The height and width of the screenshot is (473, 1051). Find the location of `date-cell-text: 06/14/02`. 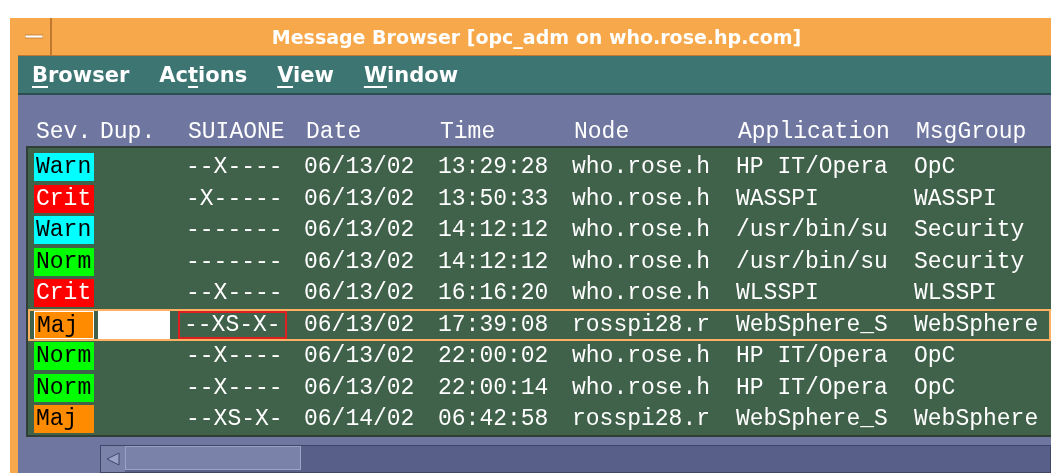

date-cell-text: 06/14/02 is located at coordinates (360, 419).